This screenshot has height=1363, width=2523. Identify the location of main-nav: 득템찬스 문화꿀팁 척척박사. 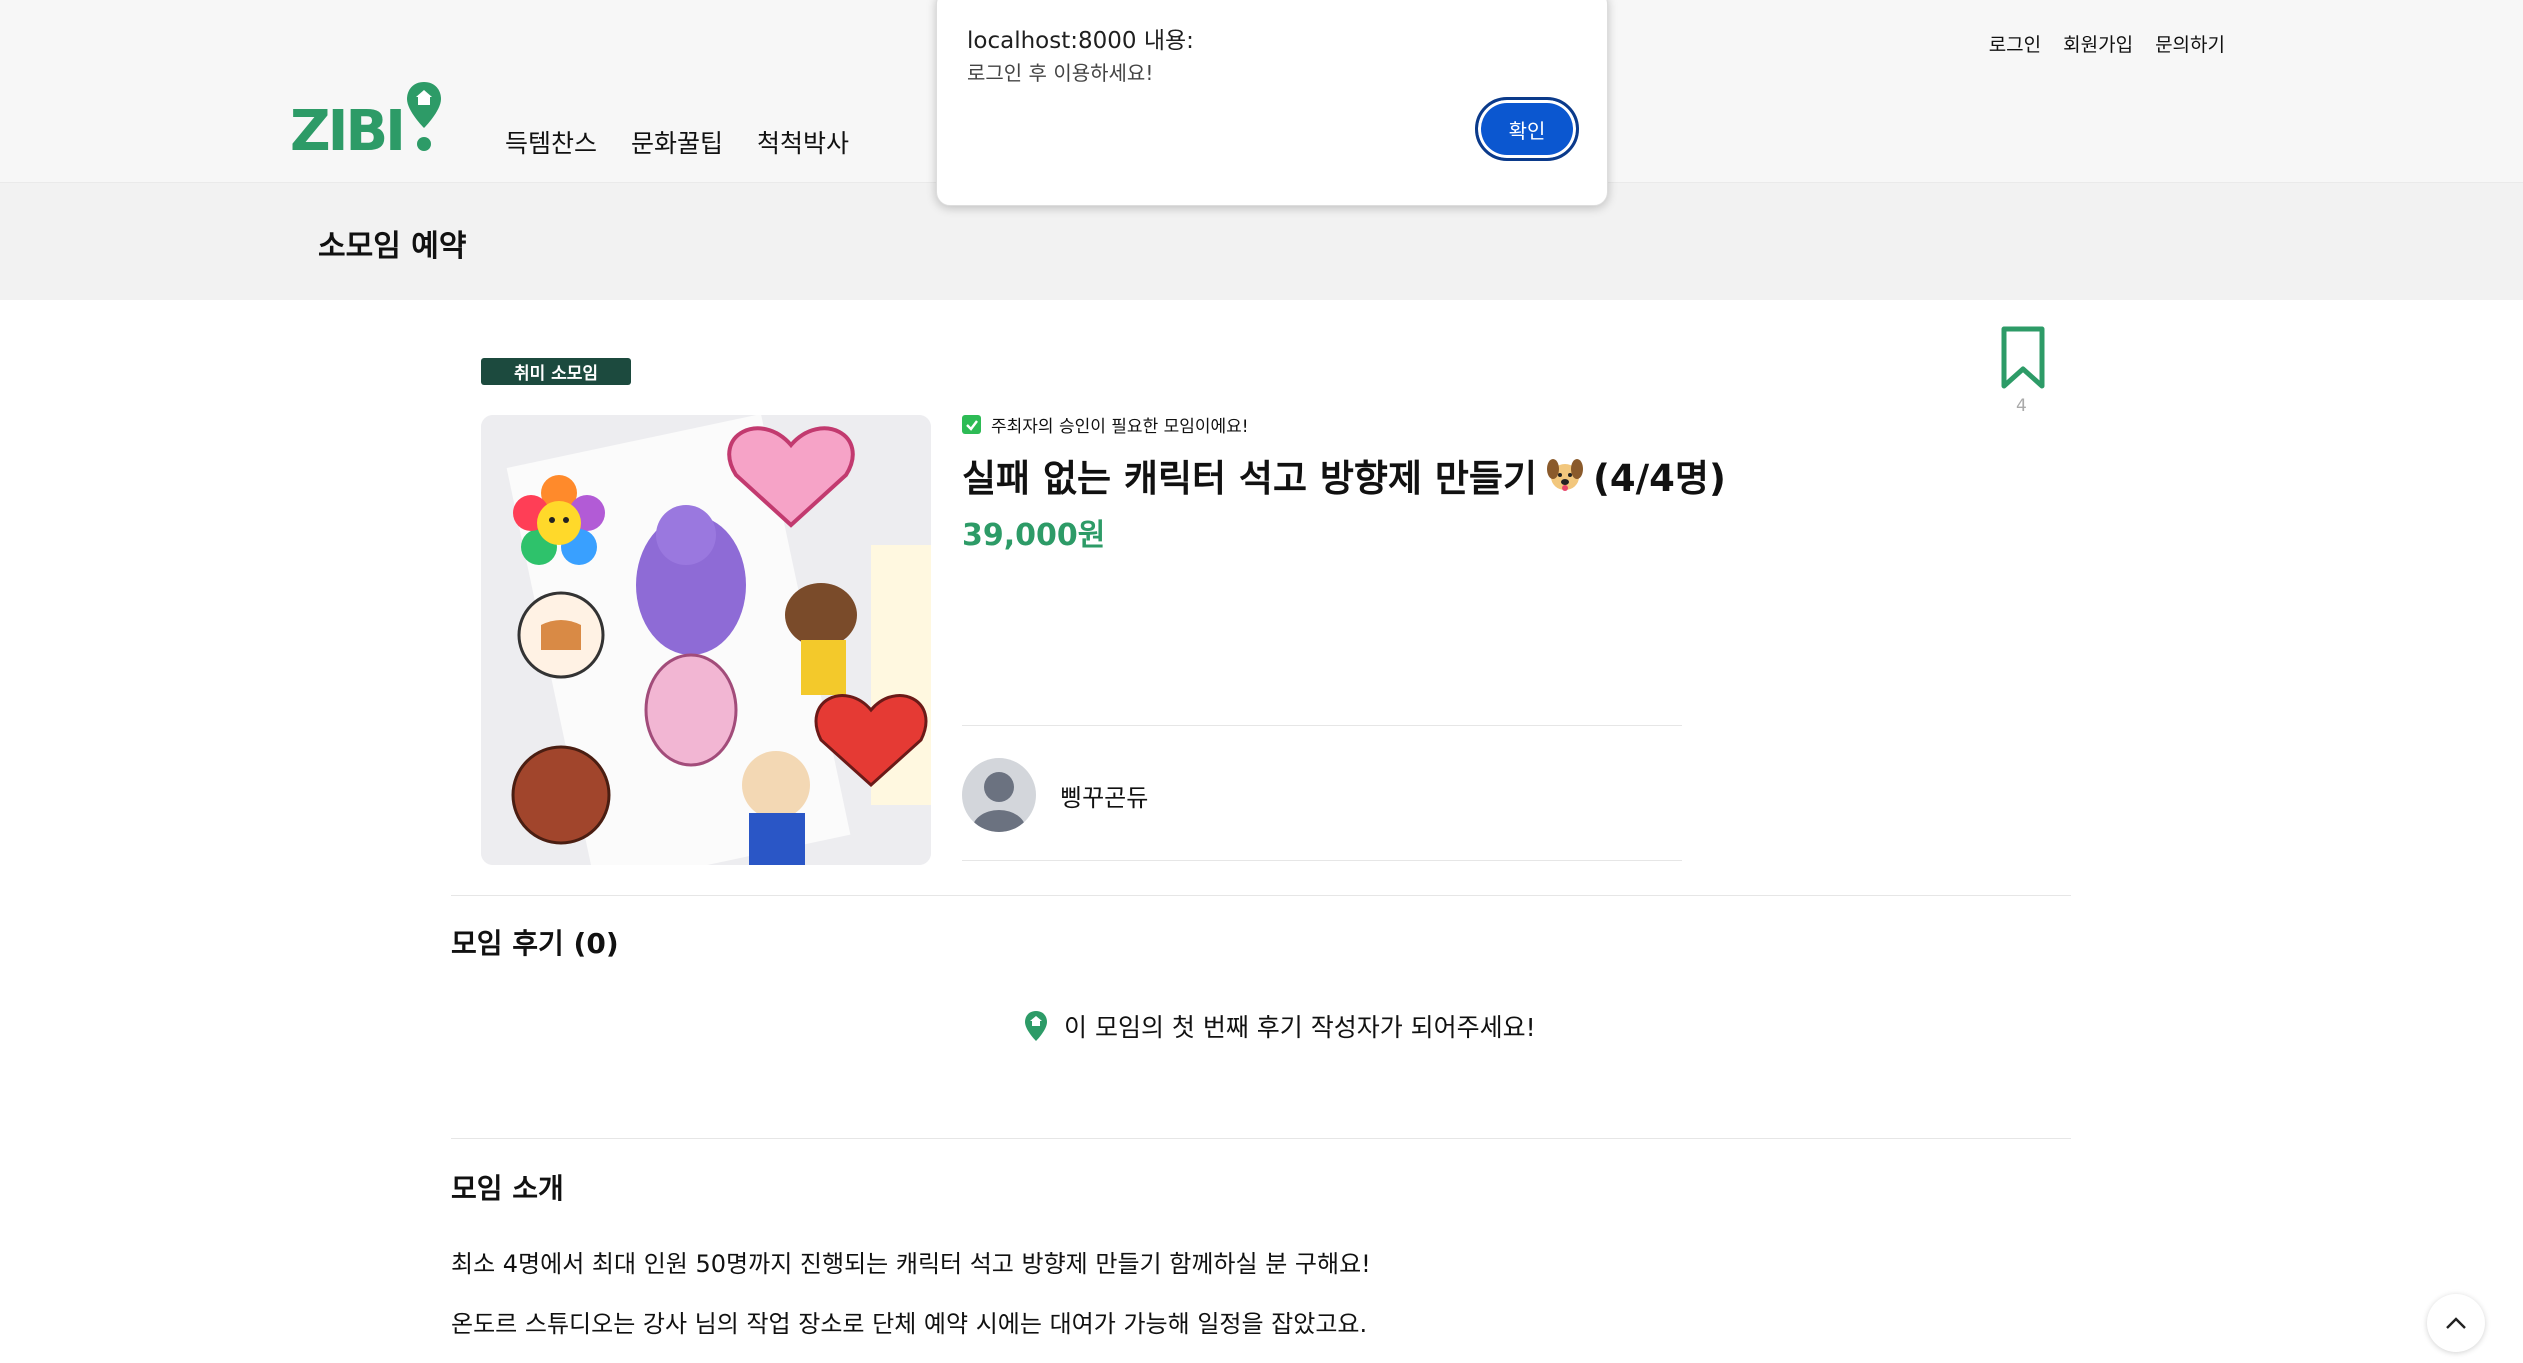
(677, 142).